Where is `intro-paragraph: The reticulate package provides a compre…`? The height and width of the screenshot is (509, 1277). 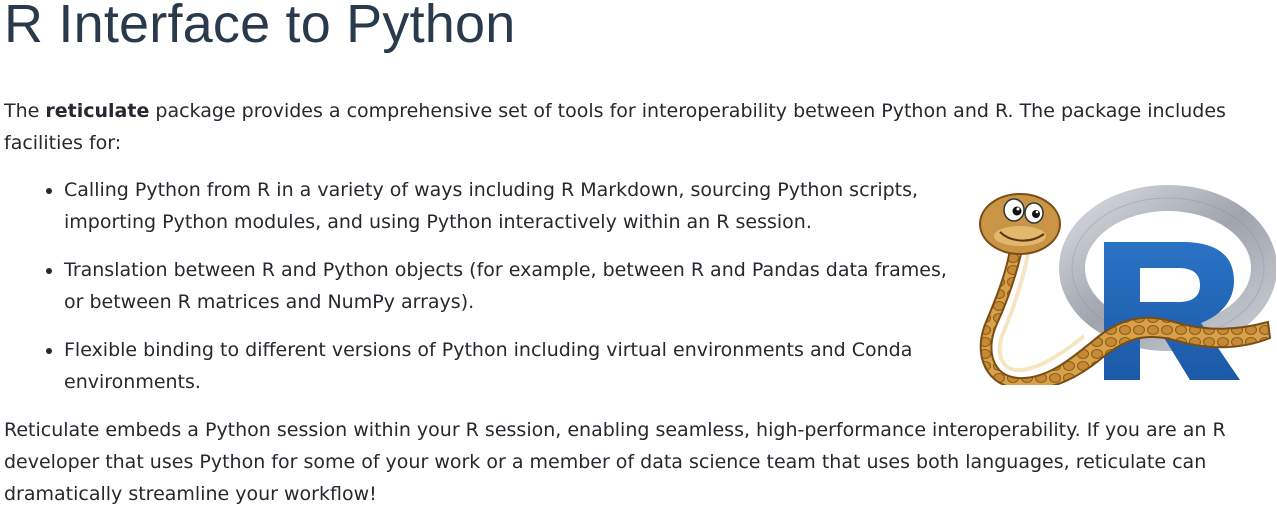
intro-paragraph: The reticulate package provides a compre… is located at coordinates (634, 127).